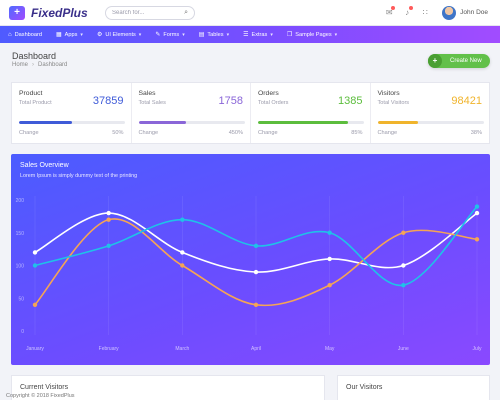 Image resolution: width=500 pixels, height=400 pixels. What do you see at coordinates (246, 35) in the screenshot?
I see `nav-icon: ☰` at bounding box center [246, 35].